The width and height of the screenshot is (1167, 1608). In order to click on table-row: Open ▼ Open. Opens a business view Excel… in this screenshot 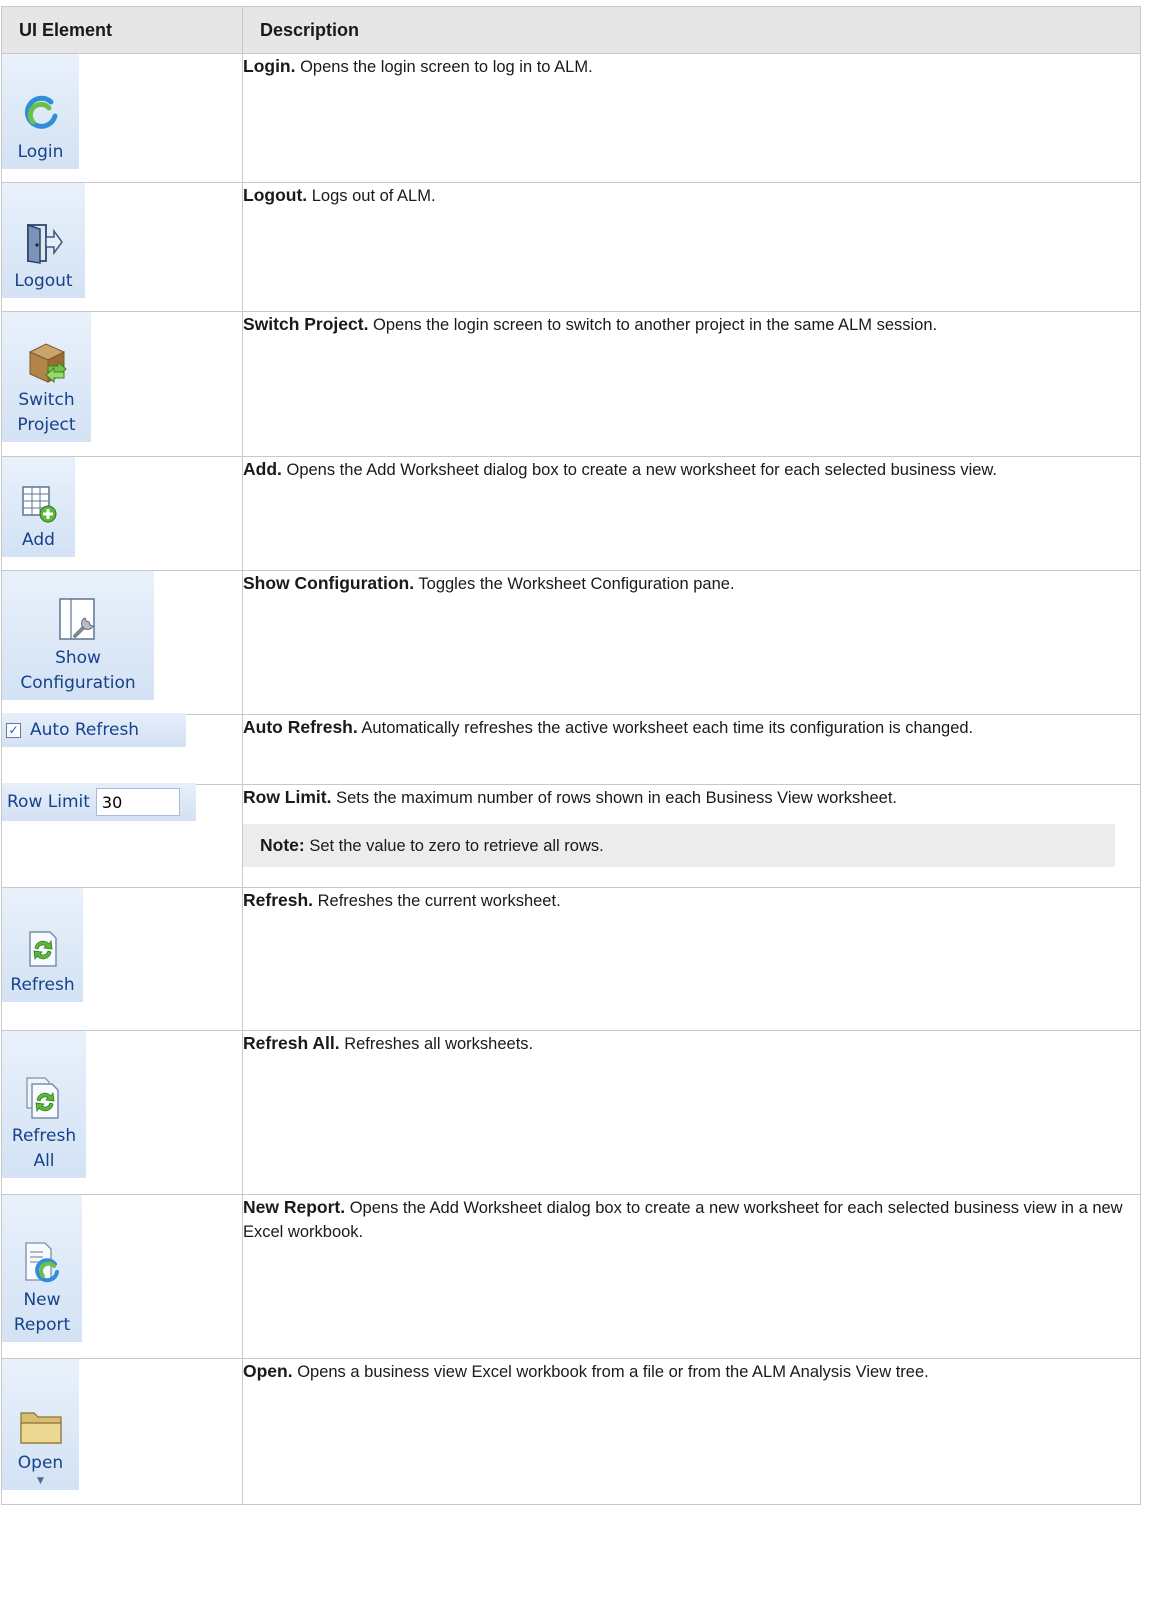, I will do `click(571, 1431)`.